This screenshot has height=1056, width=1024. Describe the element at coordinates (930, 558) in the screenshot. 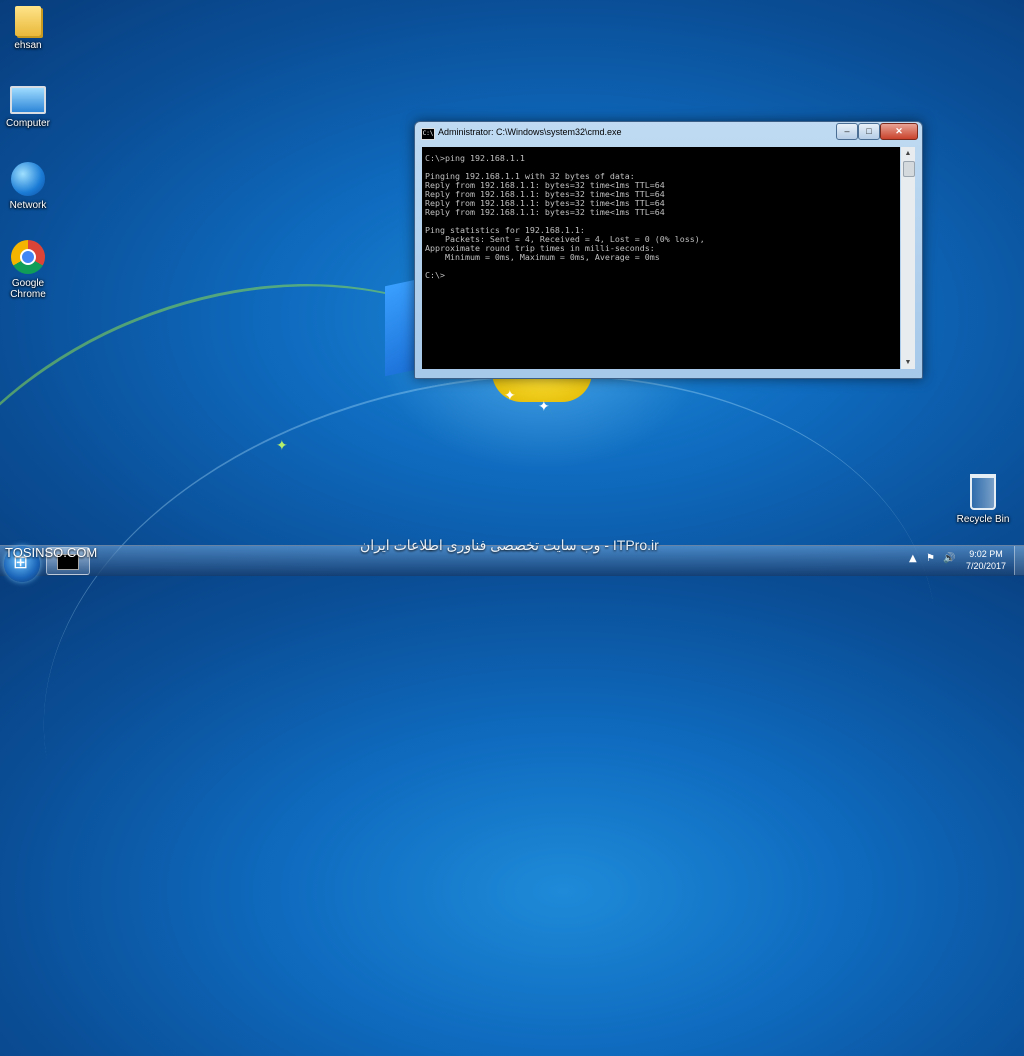

I see `action-center-flag-icon: ⚑` at that location.